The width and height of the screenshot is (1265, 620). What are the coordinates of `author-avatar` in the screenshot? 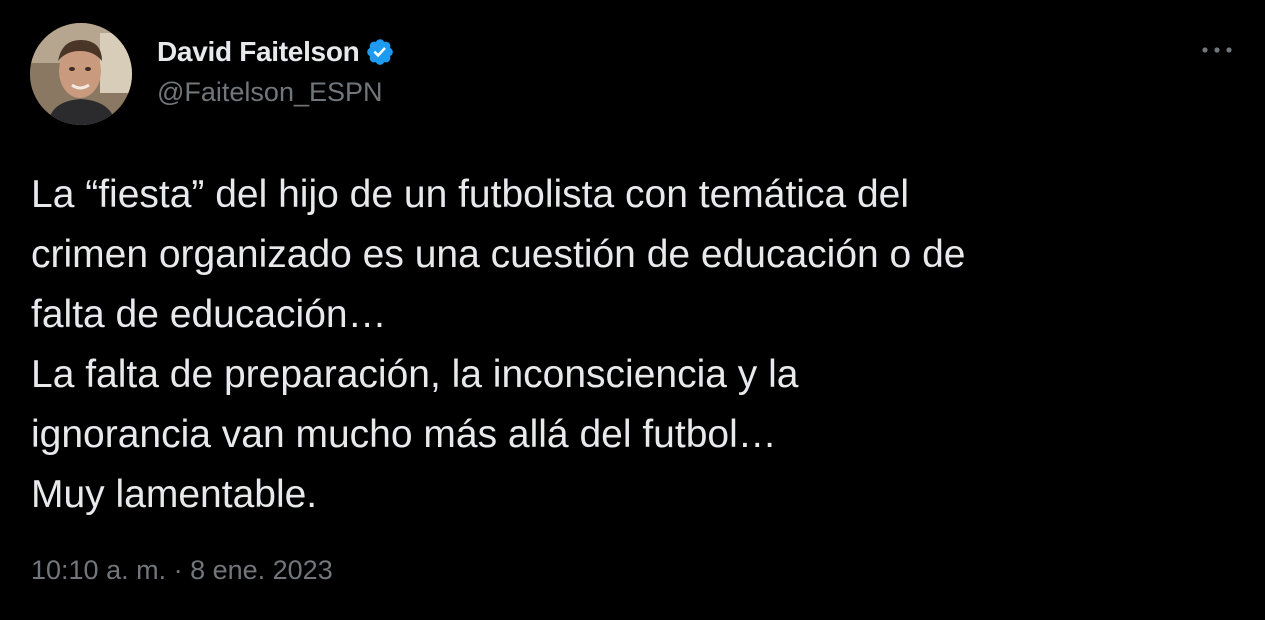 It's located at (81, 74).